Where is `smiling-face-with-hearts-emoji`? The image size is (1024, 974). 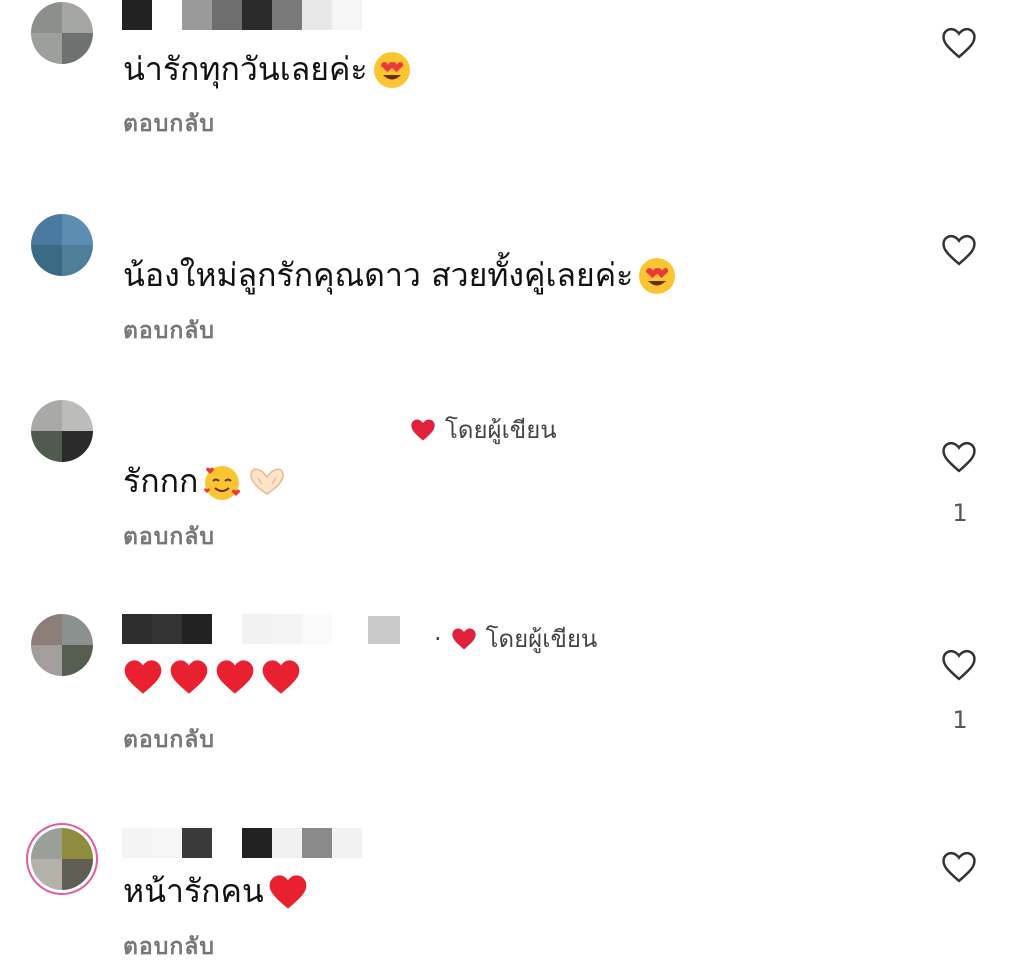
smiling-face-with-hearts-emoji is located at coordinates (222, 482).